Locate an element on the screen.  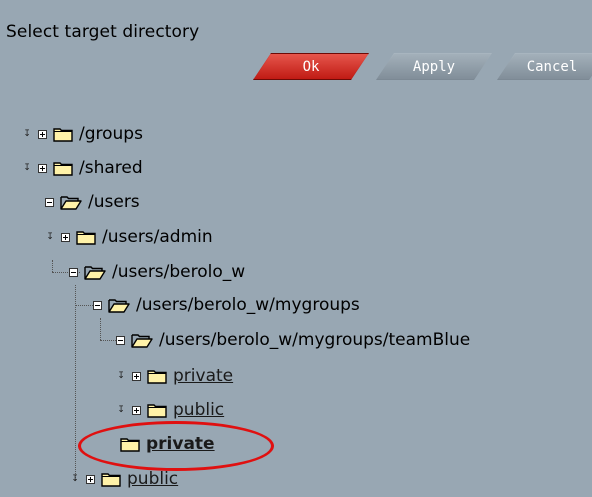
tree-node: /users/berolo_w/mygroups is located at coordinates (226, 305).